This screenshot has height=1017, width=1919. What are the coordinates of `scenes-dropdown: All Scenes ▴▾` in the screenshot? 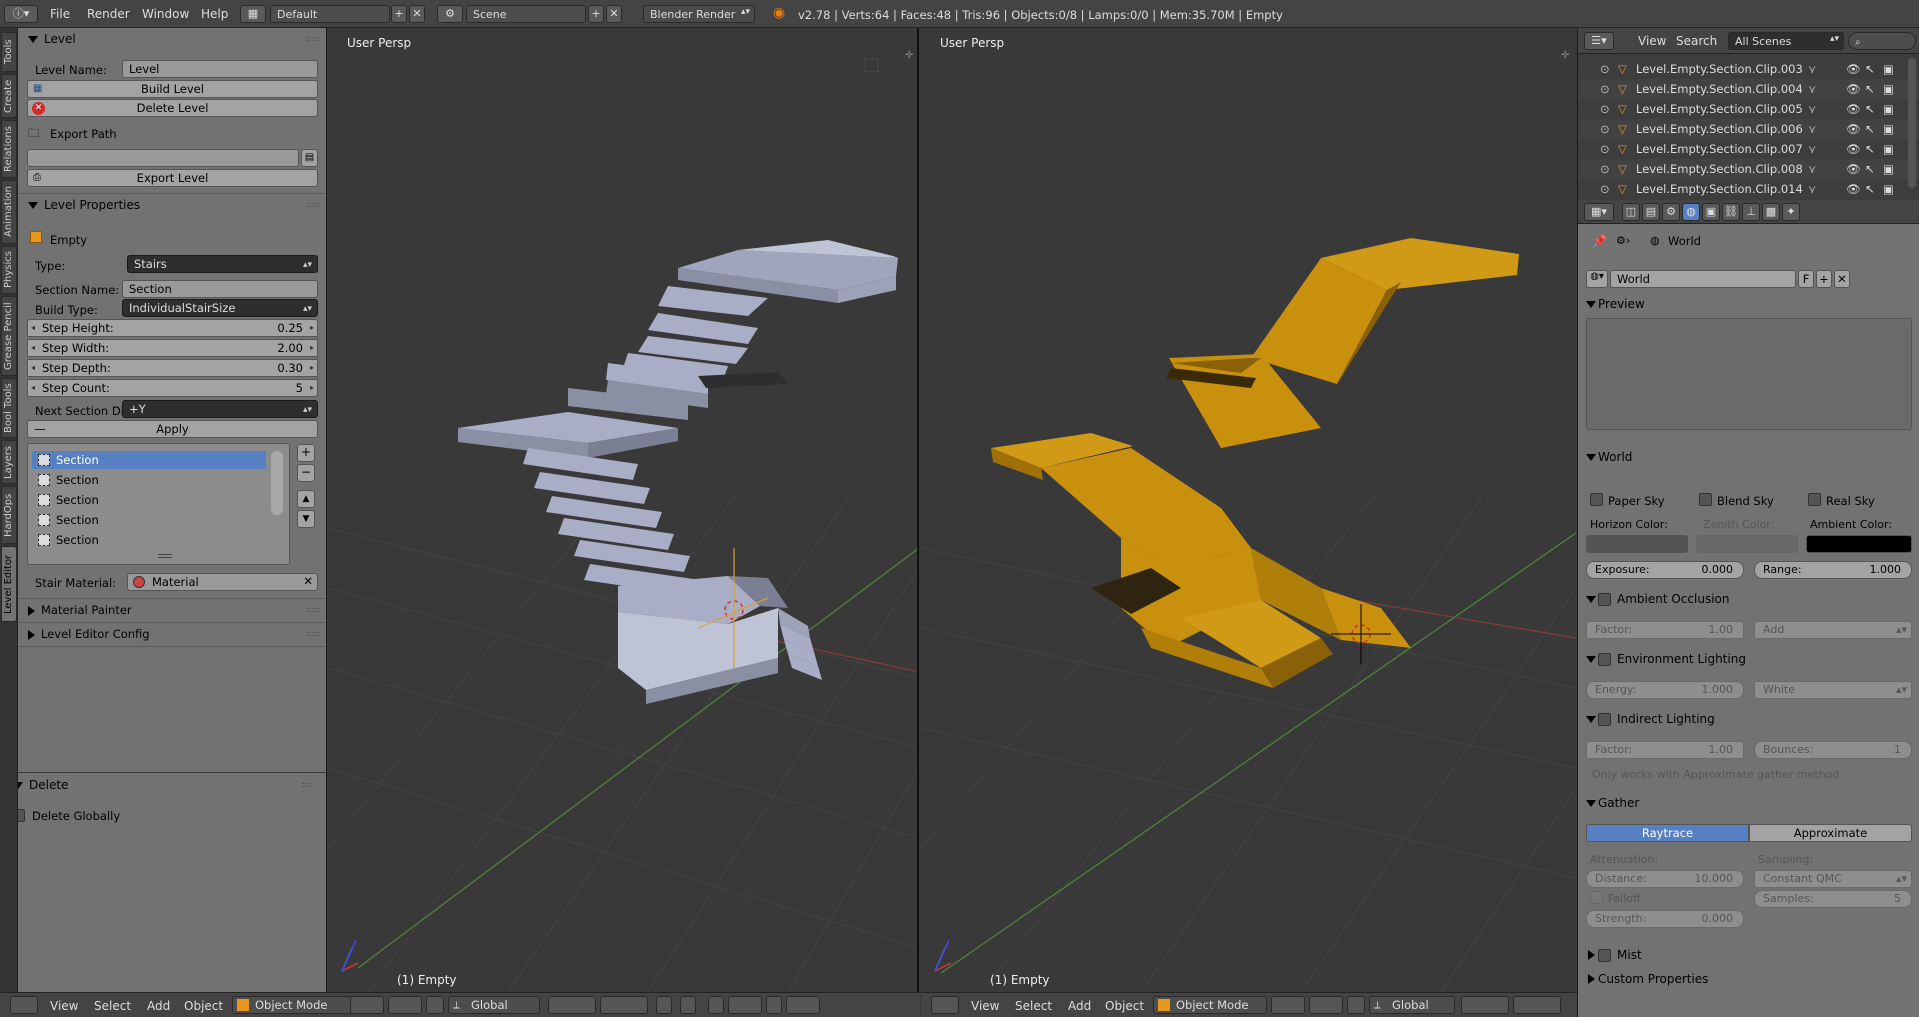 It's located at (1786, 41).